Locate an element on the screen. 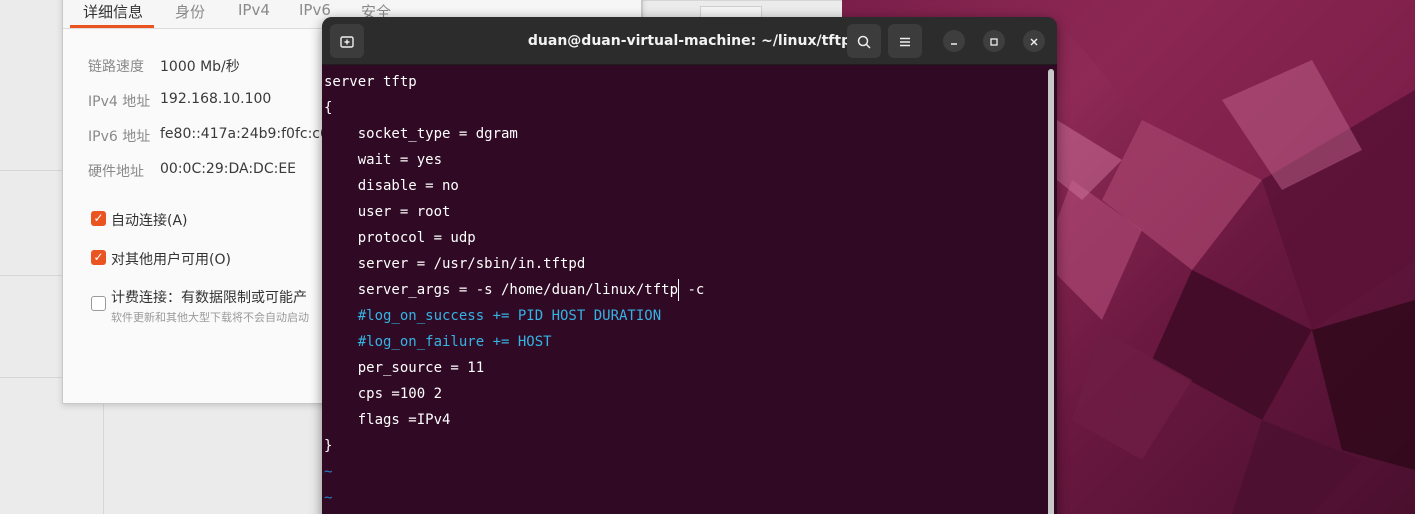  terminal-line: { is located at coordinates (328, 108).